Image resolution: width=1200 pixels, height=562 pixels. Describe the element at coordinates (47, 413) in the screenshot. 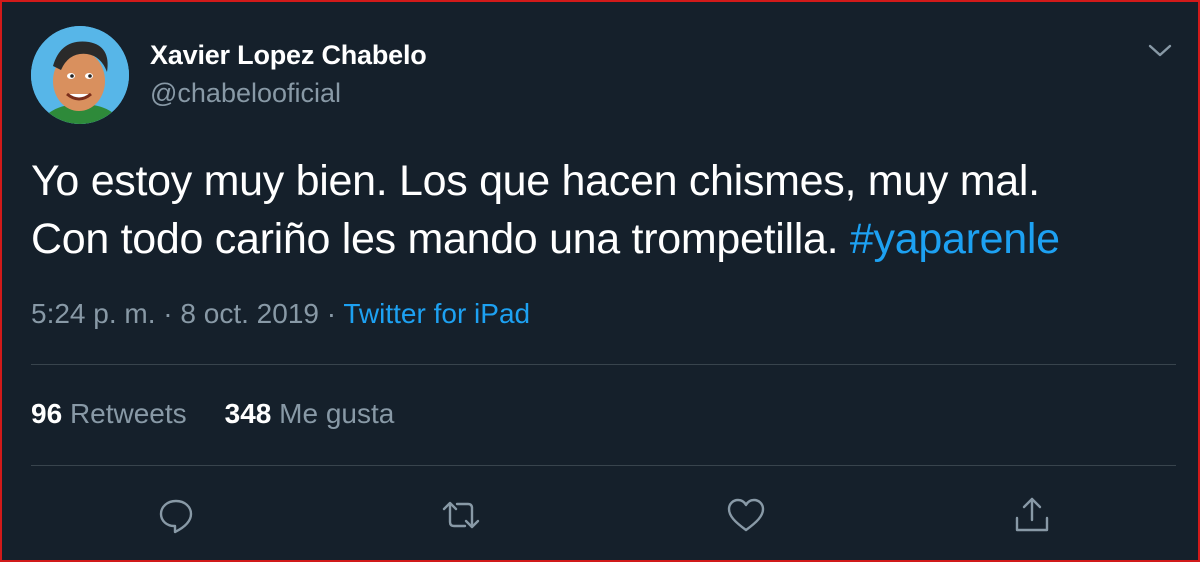

I see `retweets-count: 96` at that location.